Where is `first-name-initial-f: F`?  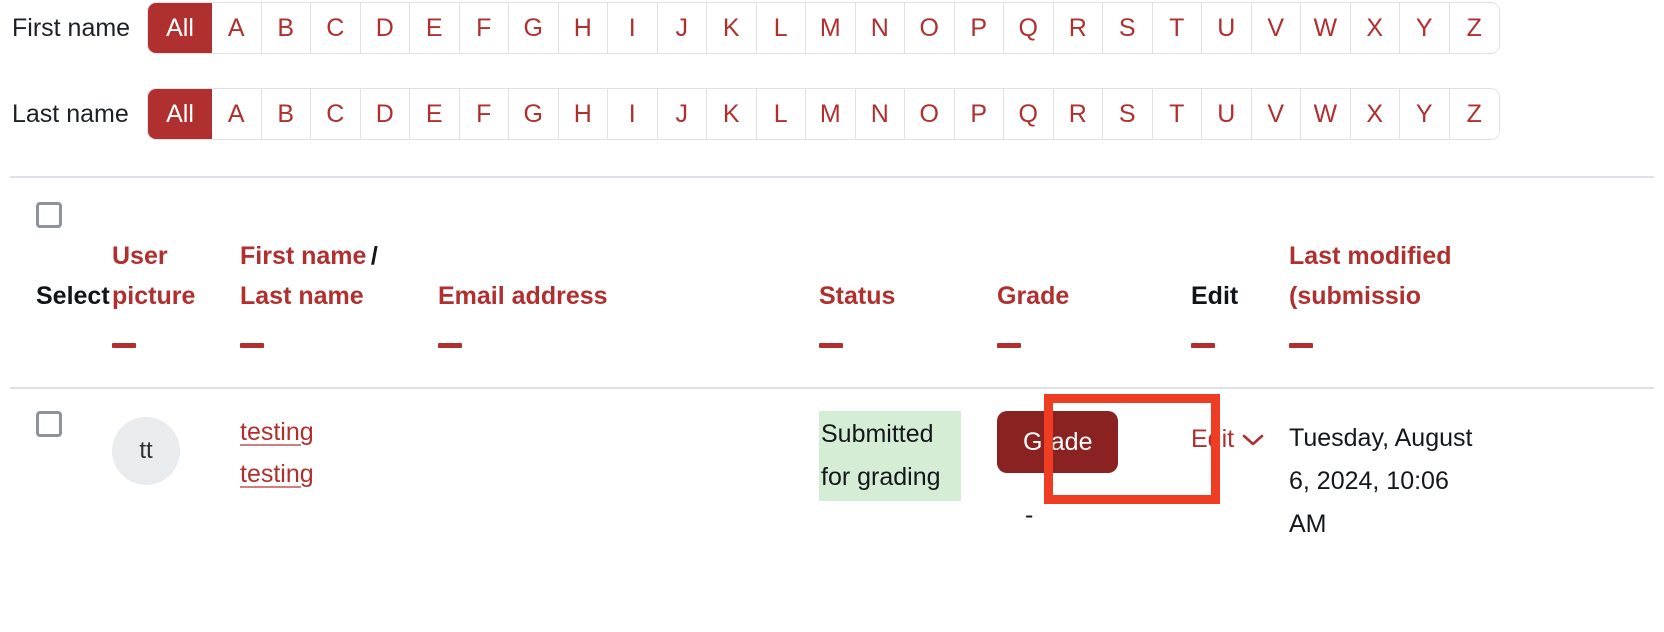 first-name-initial-f: F is located at coordinates (484, 28).